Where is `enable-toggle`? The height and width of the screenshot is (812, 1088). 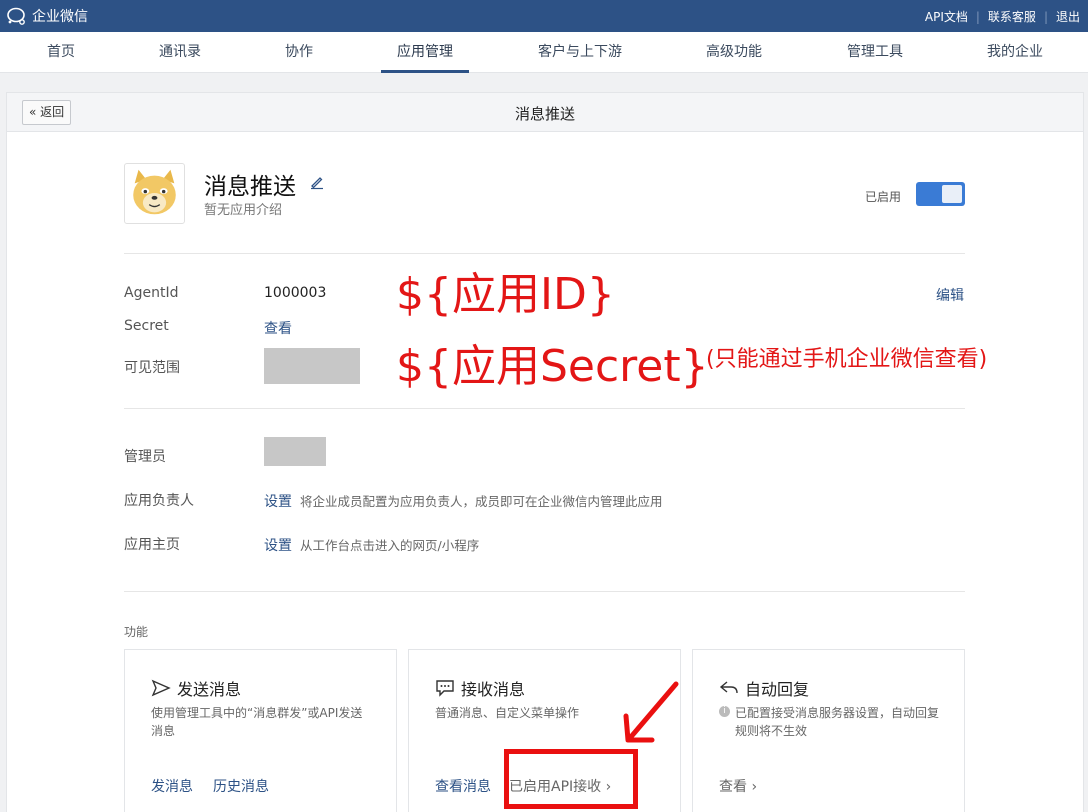 enable-toggle is located at coordinates (940, 194).